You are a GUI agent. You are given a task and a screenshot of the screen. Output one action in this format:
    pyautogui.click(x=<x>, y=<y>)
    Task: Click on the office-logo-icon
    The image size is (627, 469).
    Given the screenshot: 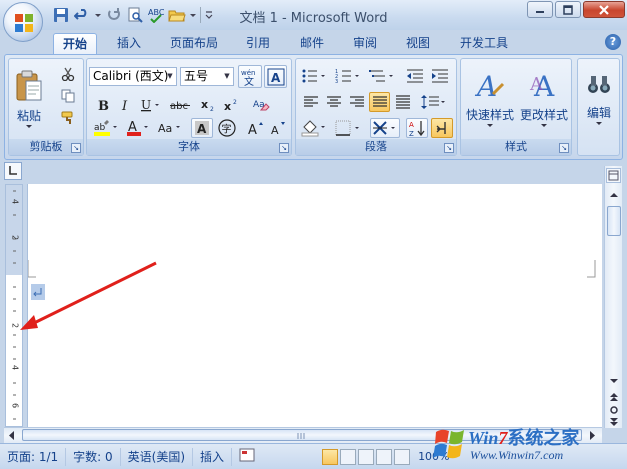 What is the action you would take?
    pyautogui.click(x=24, y=23)
    